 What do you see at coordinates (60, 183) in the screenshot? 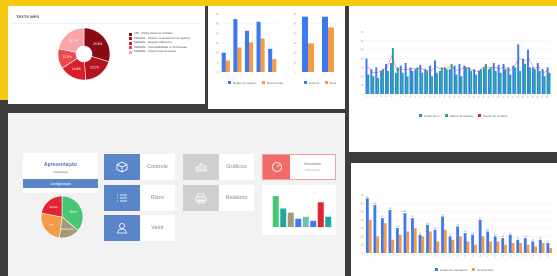
I see `config-button: Configuração` at bounding box center [60, 183].